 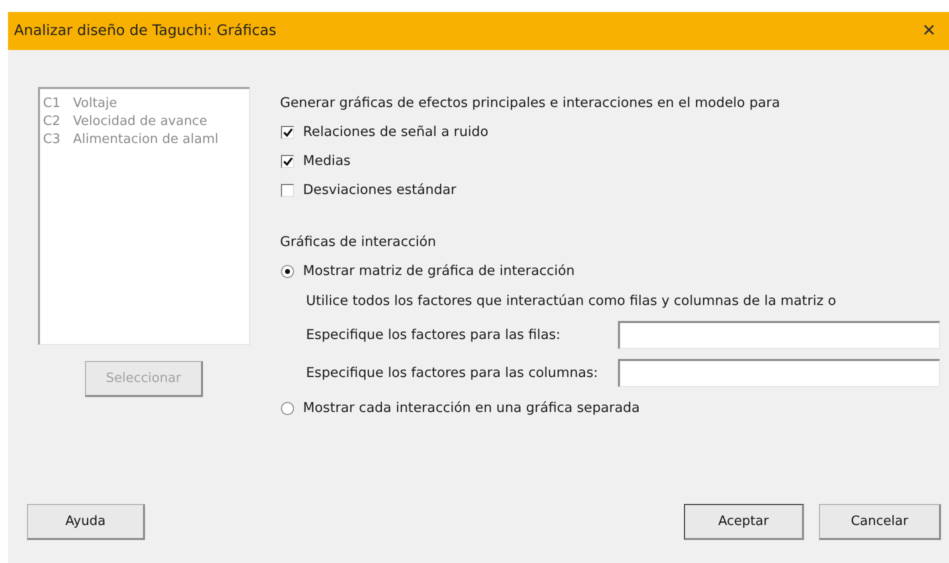 I want to click on variable-code: C1, so click(x=52, y=104).